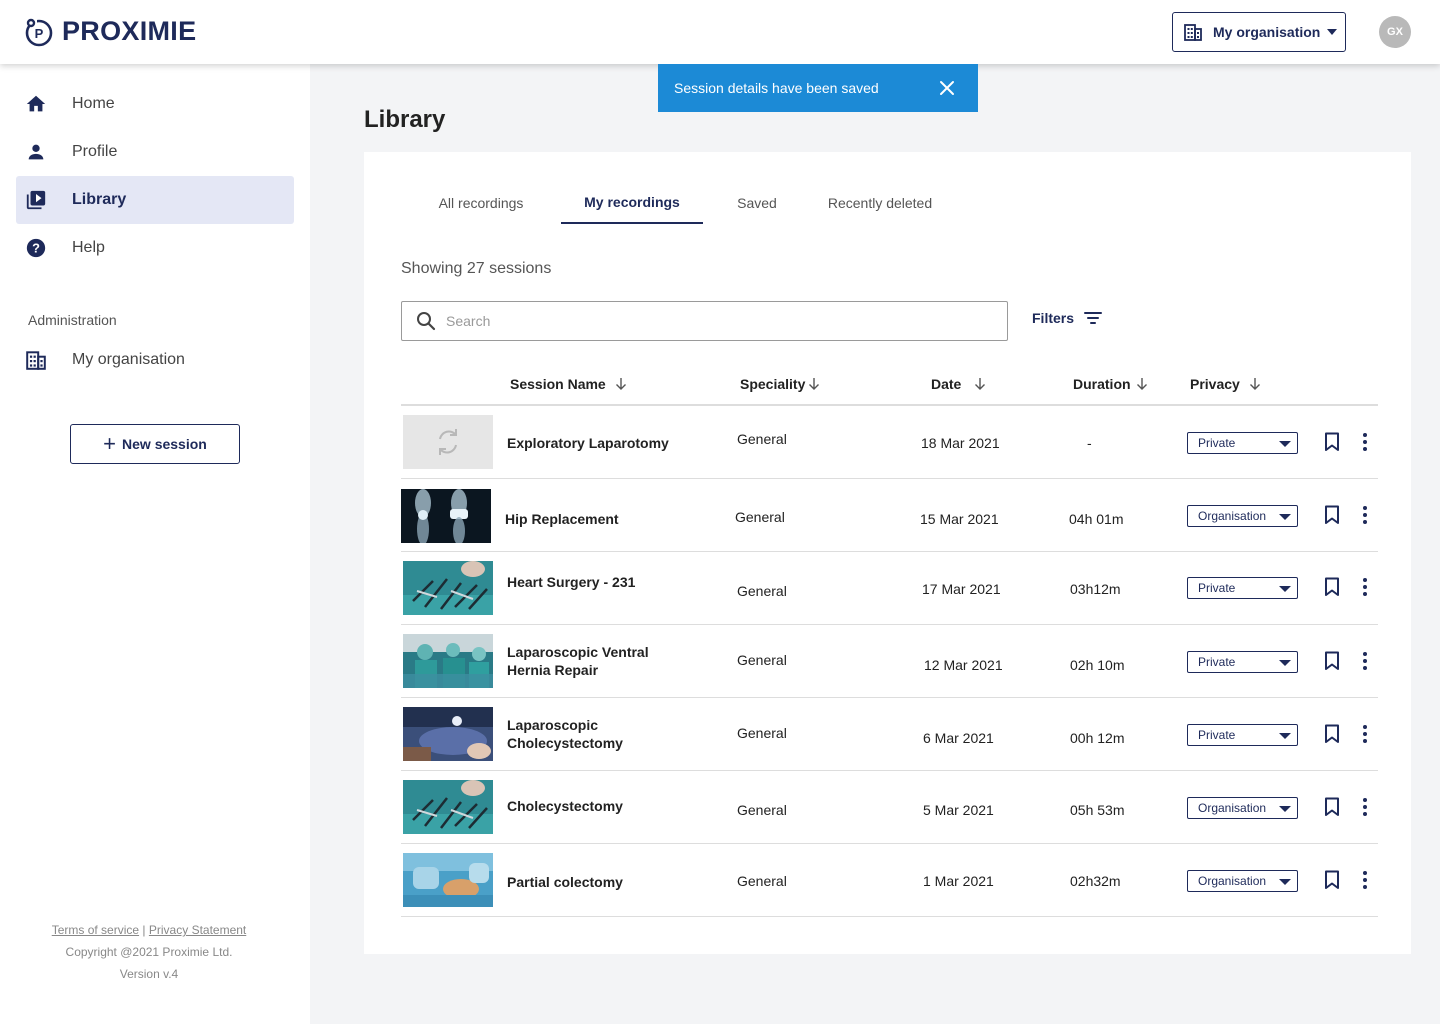 Image resolution: width=1440 pixels, height=1024 pixels. Describe the element at coordinates (569, 384) in the screenshot. I see `column-header-session-name: Session Name` at that location.